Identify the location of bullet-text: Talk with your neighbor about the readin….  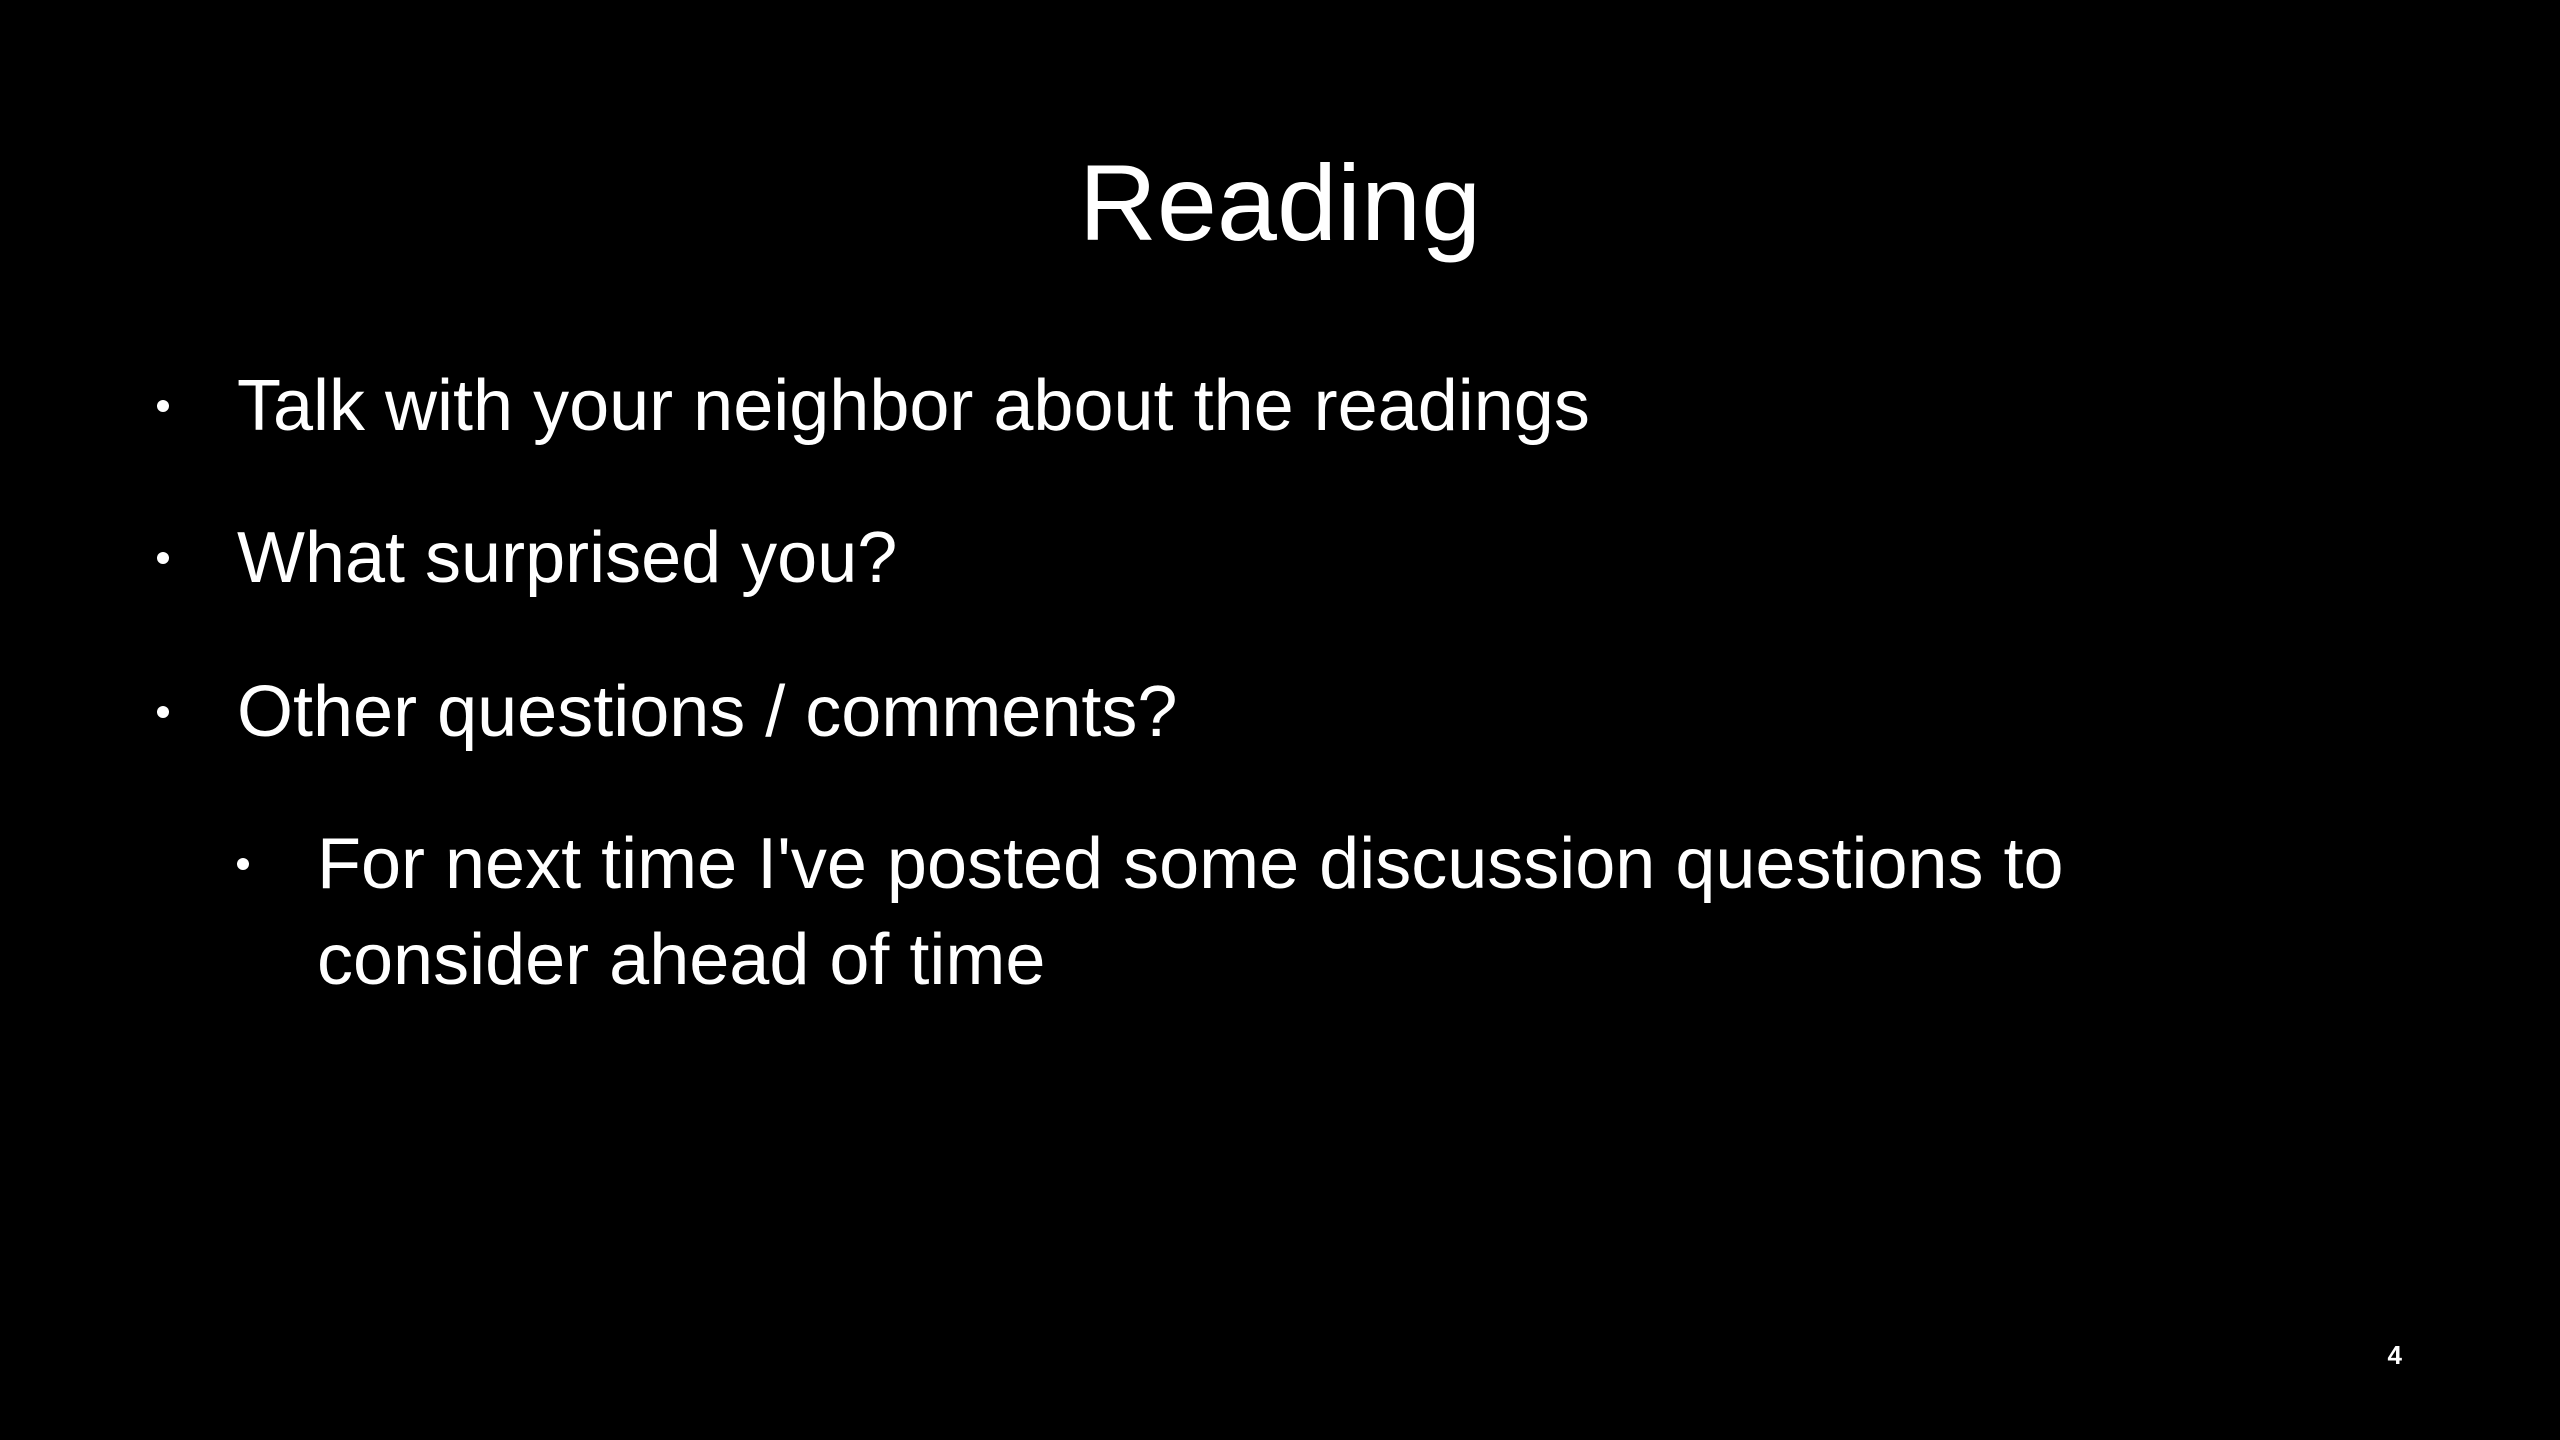
(913, 406).